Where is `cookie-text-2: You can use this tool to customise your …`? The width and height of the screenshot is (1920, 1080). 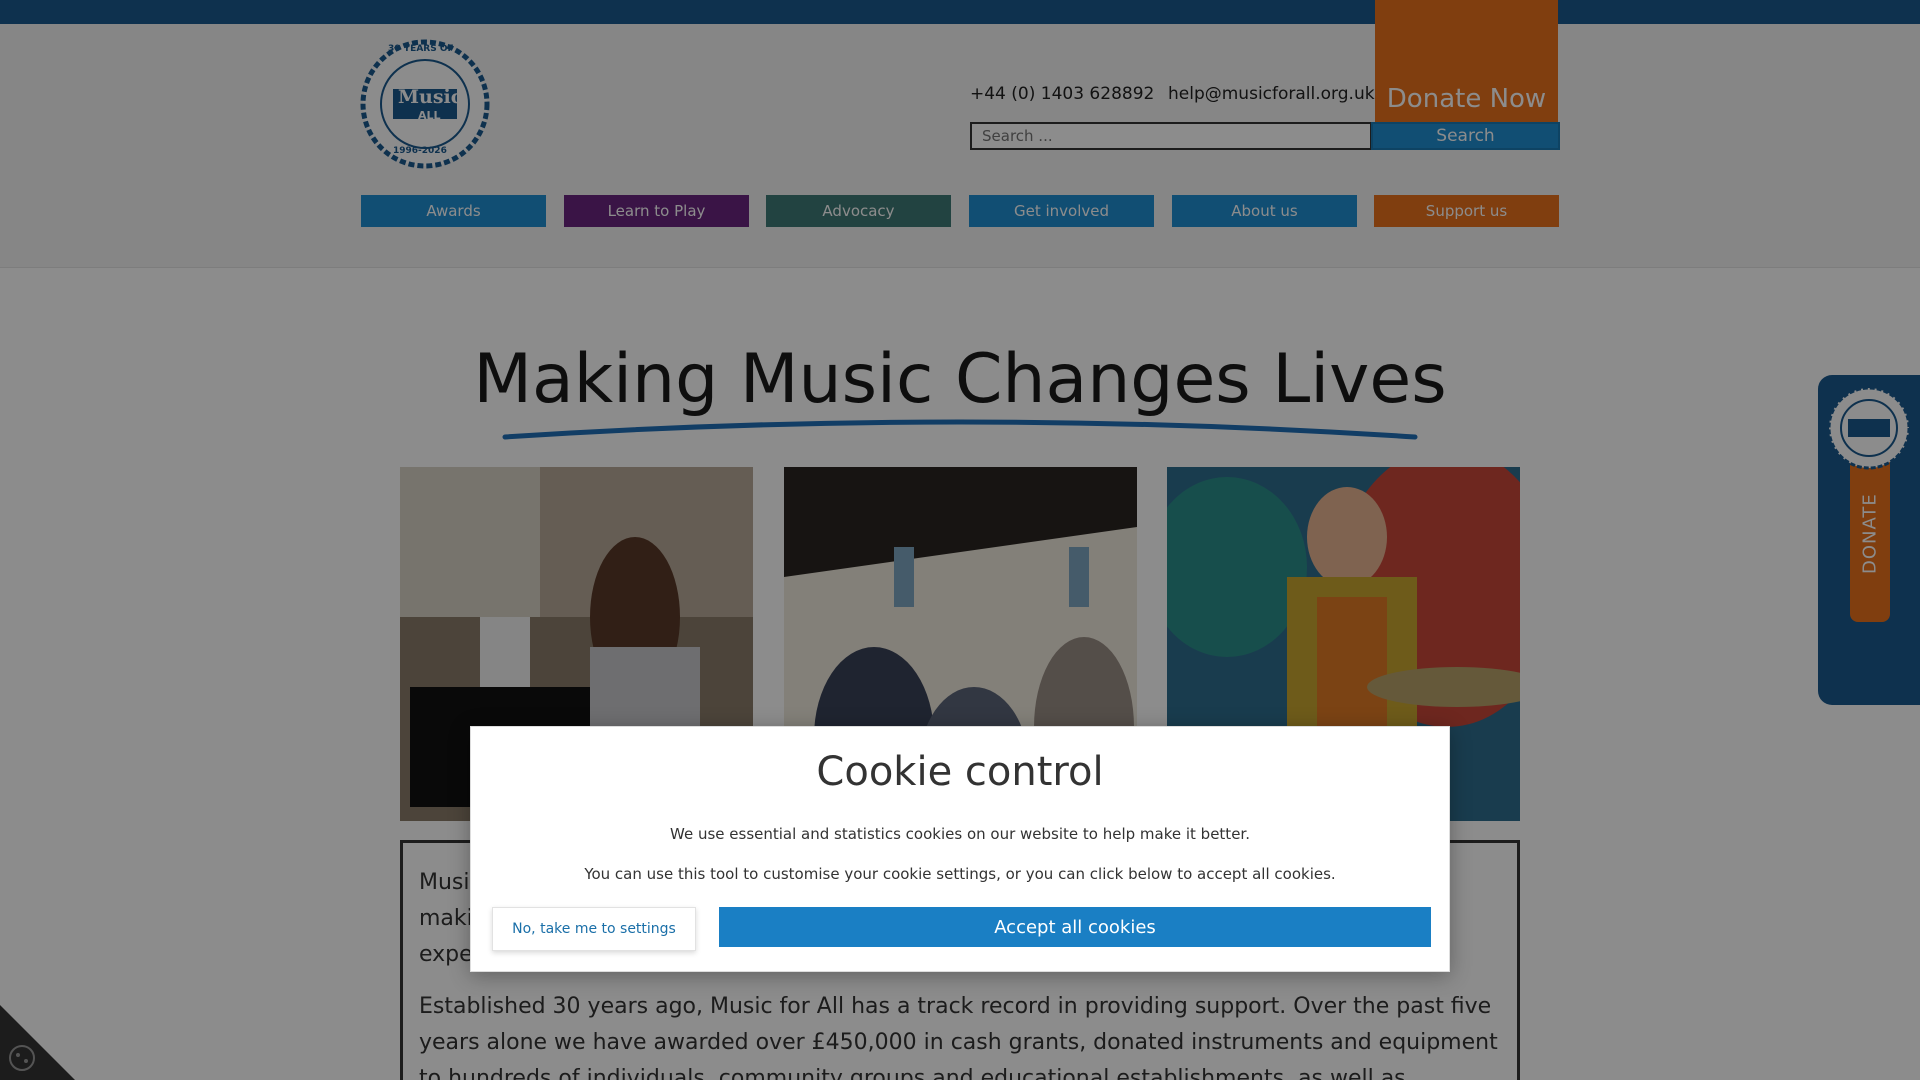 cookie-text-2: You can use this tool to customise your … is located at coordinates (960, 874).